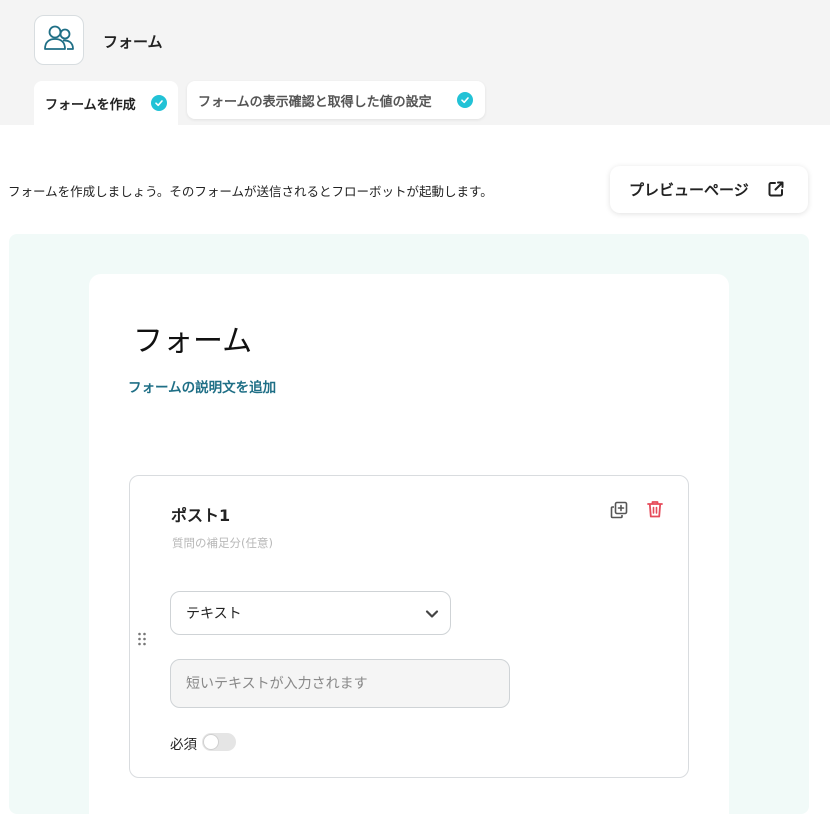 The width and height of the screenshot is (830, 834). Describe the element at coordinates (133, 42) in the screenshot. I see `app-title: フォーム` at that location.